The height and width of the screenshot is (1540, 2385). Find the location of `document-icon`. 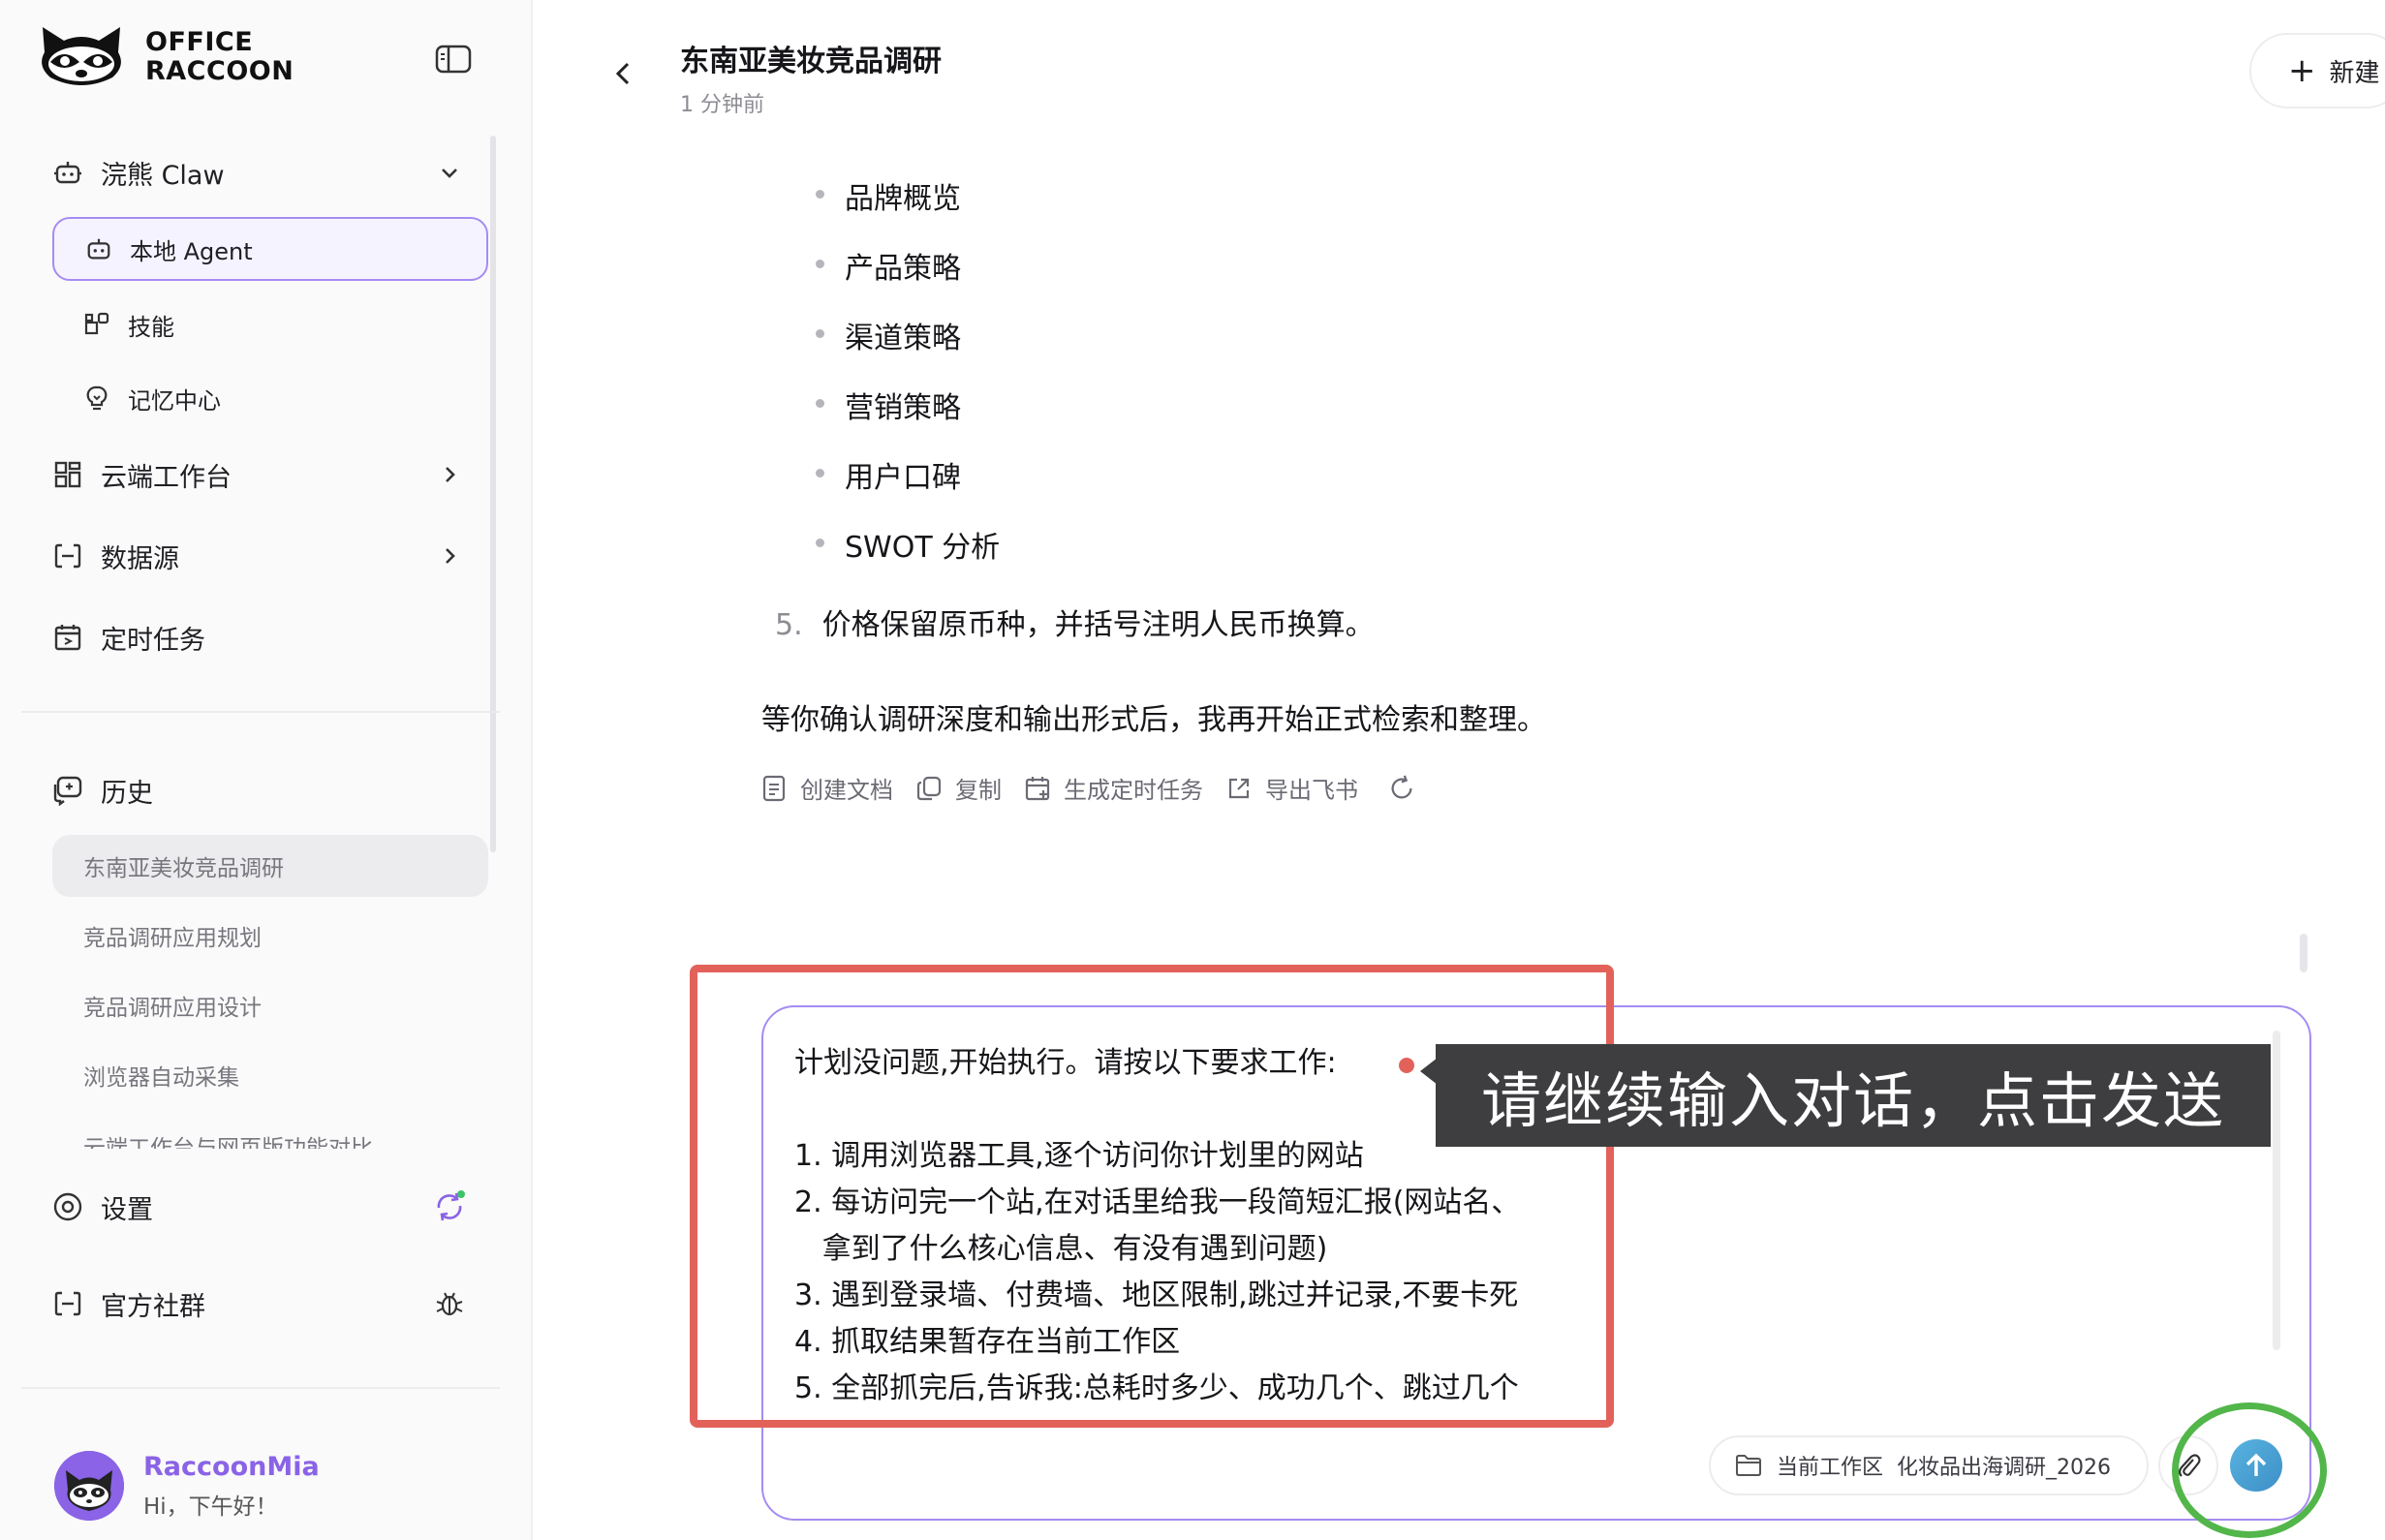

document-icon is located at coordinates (774, 789).